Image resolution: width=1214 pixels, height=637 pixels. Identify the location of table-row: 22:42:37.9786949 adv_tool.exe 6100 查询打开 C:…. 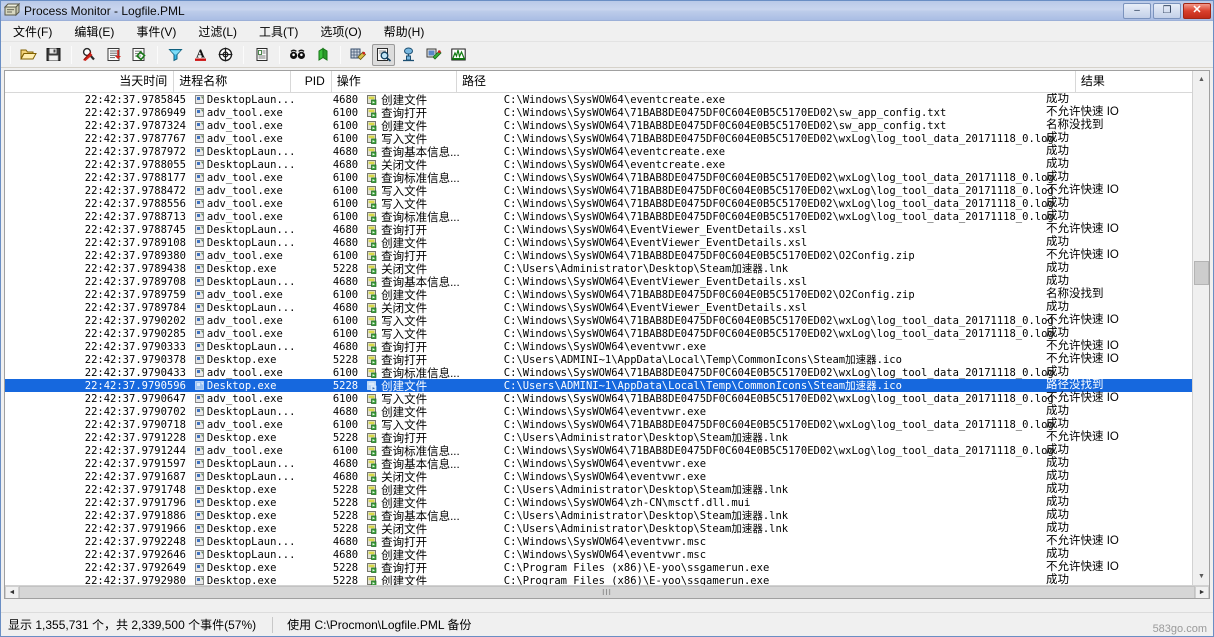
(598, 113).